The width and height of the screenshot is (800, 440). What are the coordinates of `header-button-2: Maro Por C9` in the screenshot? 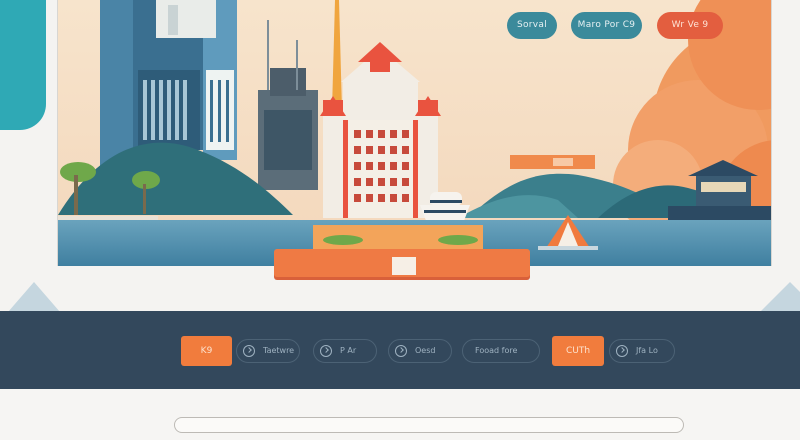 It's located at (606, 25).